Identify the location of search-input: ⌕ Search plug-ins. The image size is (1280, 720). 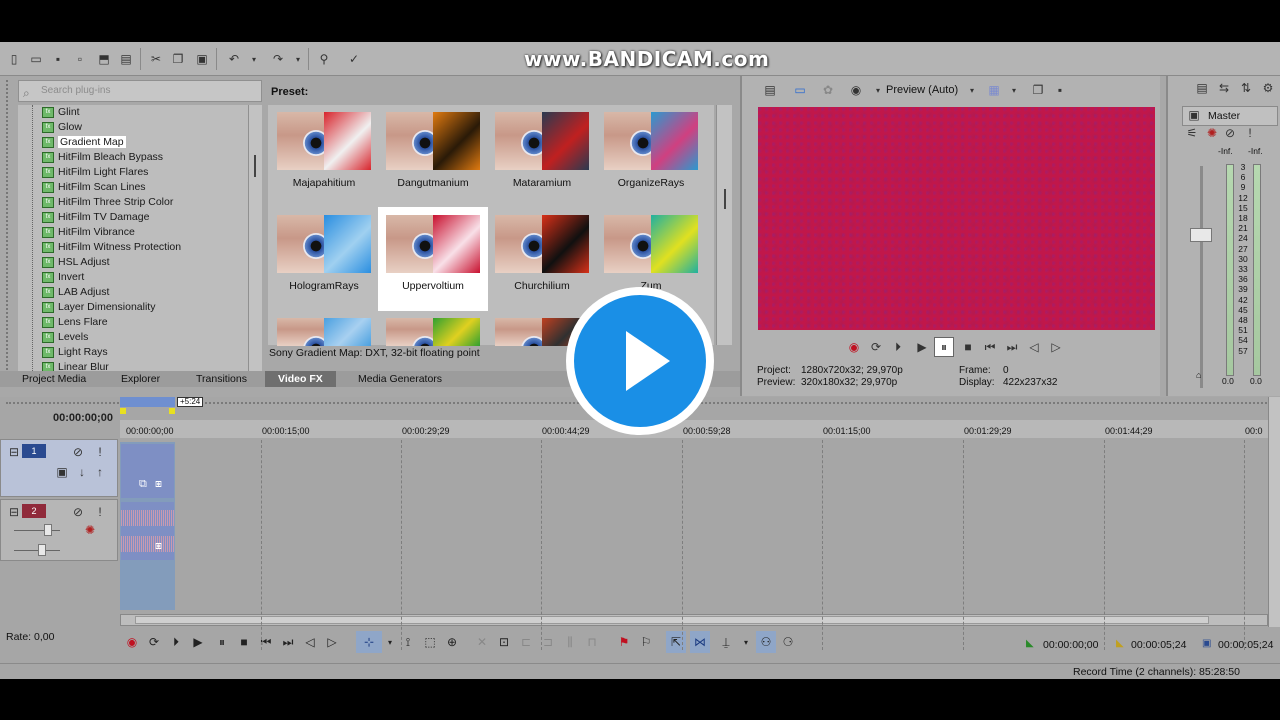
(140, 91).